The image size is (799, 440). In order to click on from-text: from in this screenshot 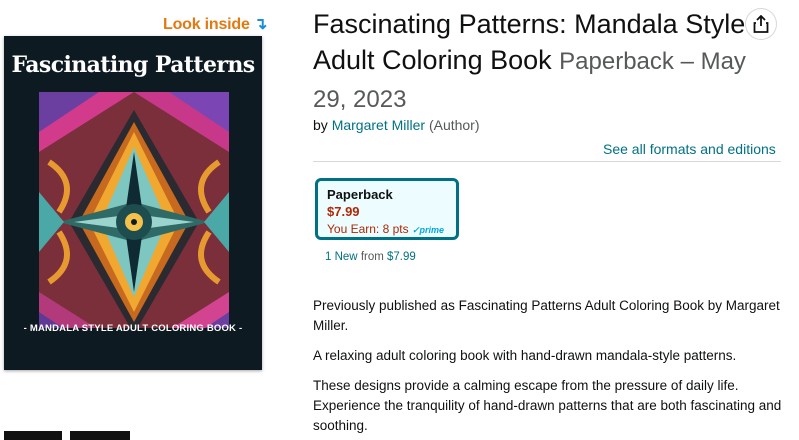, I will do `click(372, 257)`.